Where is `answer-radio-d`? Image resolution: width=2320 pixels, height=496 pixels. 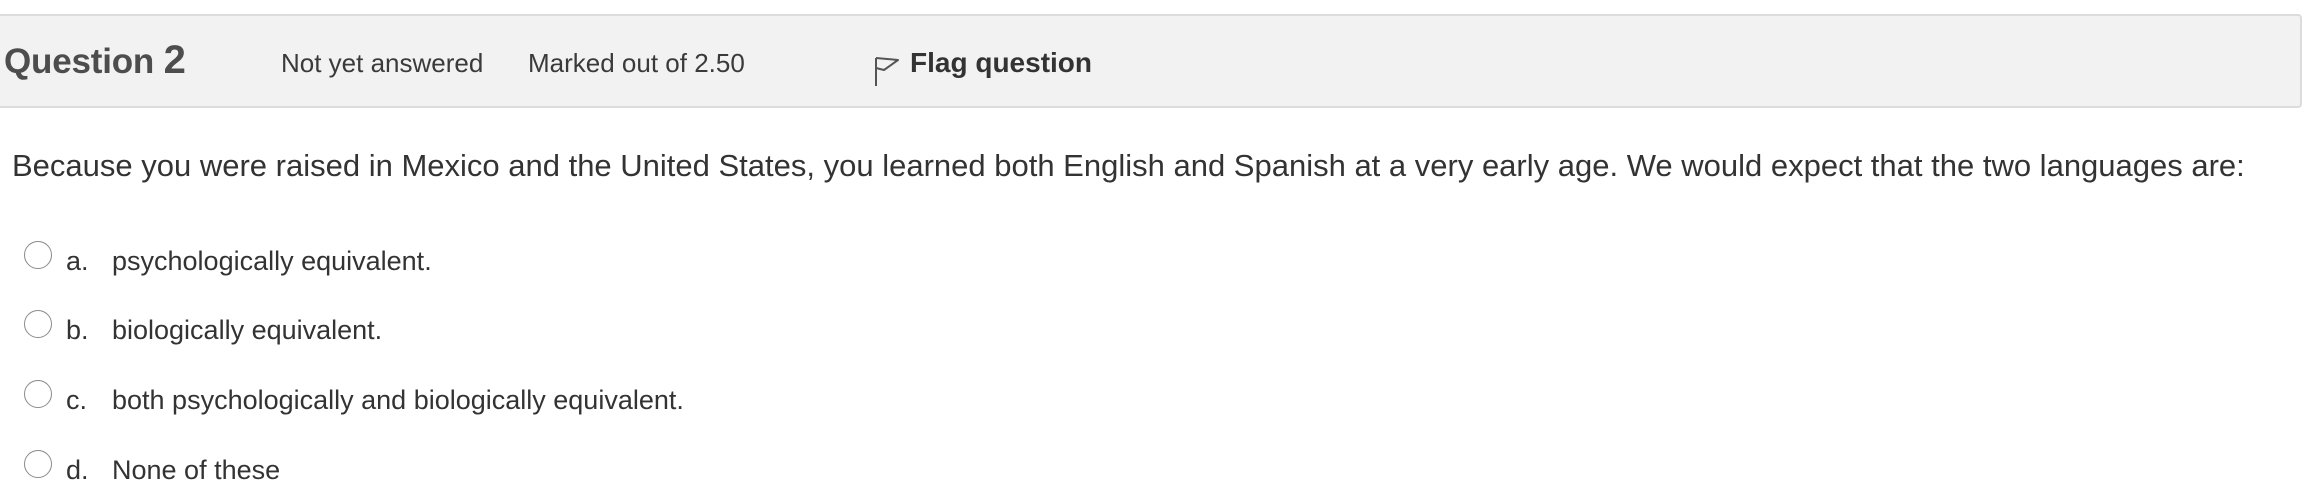
answer-radio-d is located at coordinates (38, 464).